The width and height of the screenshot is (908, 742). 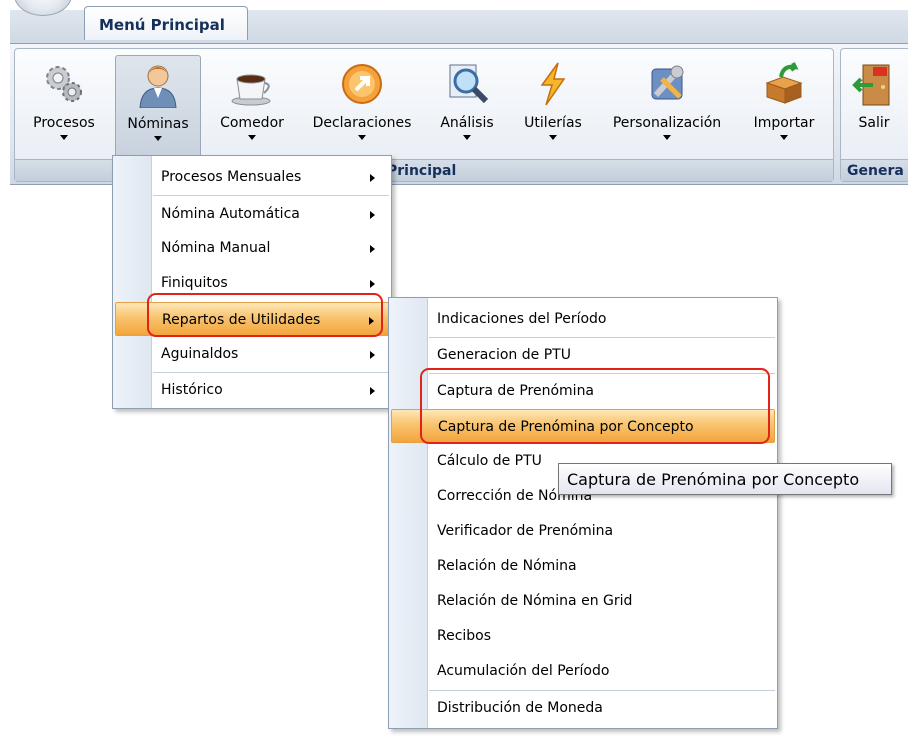 I want to click on menu-item-acumulacion-del-periodo: Acumulación del Período, so click(x=583, y=671).